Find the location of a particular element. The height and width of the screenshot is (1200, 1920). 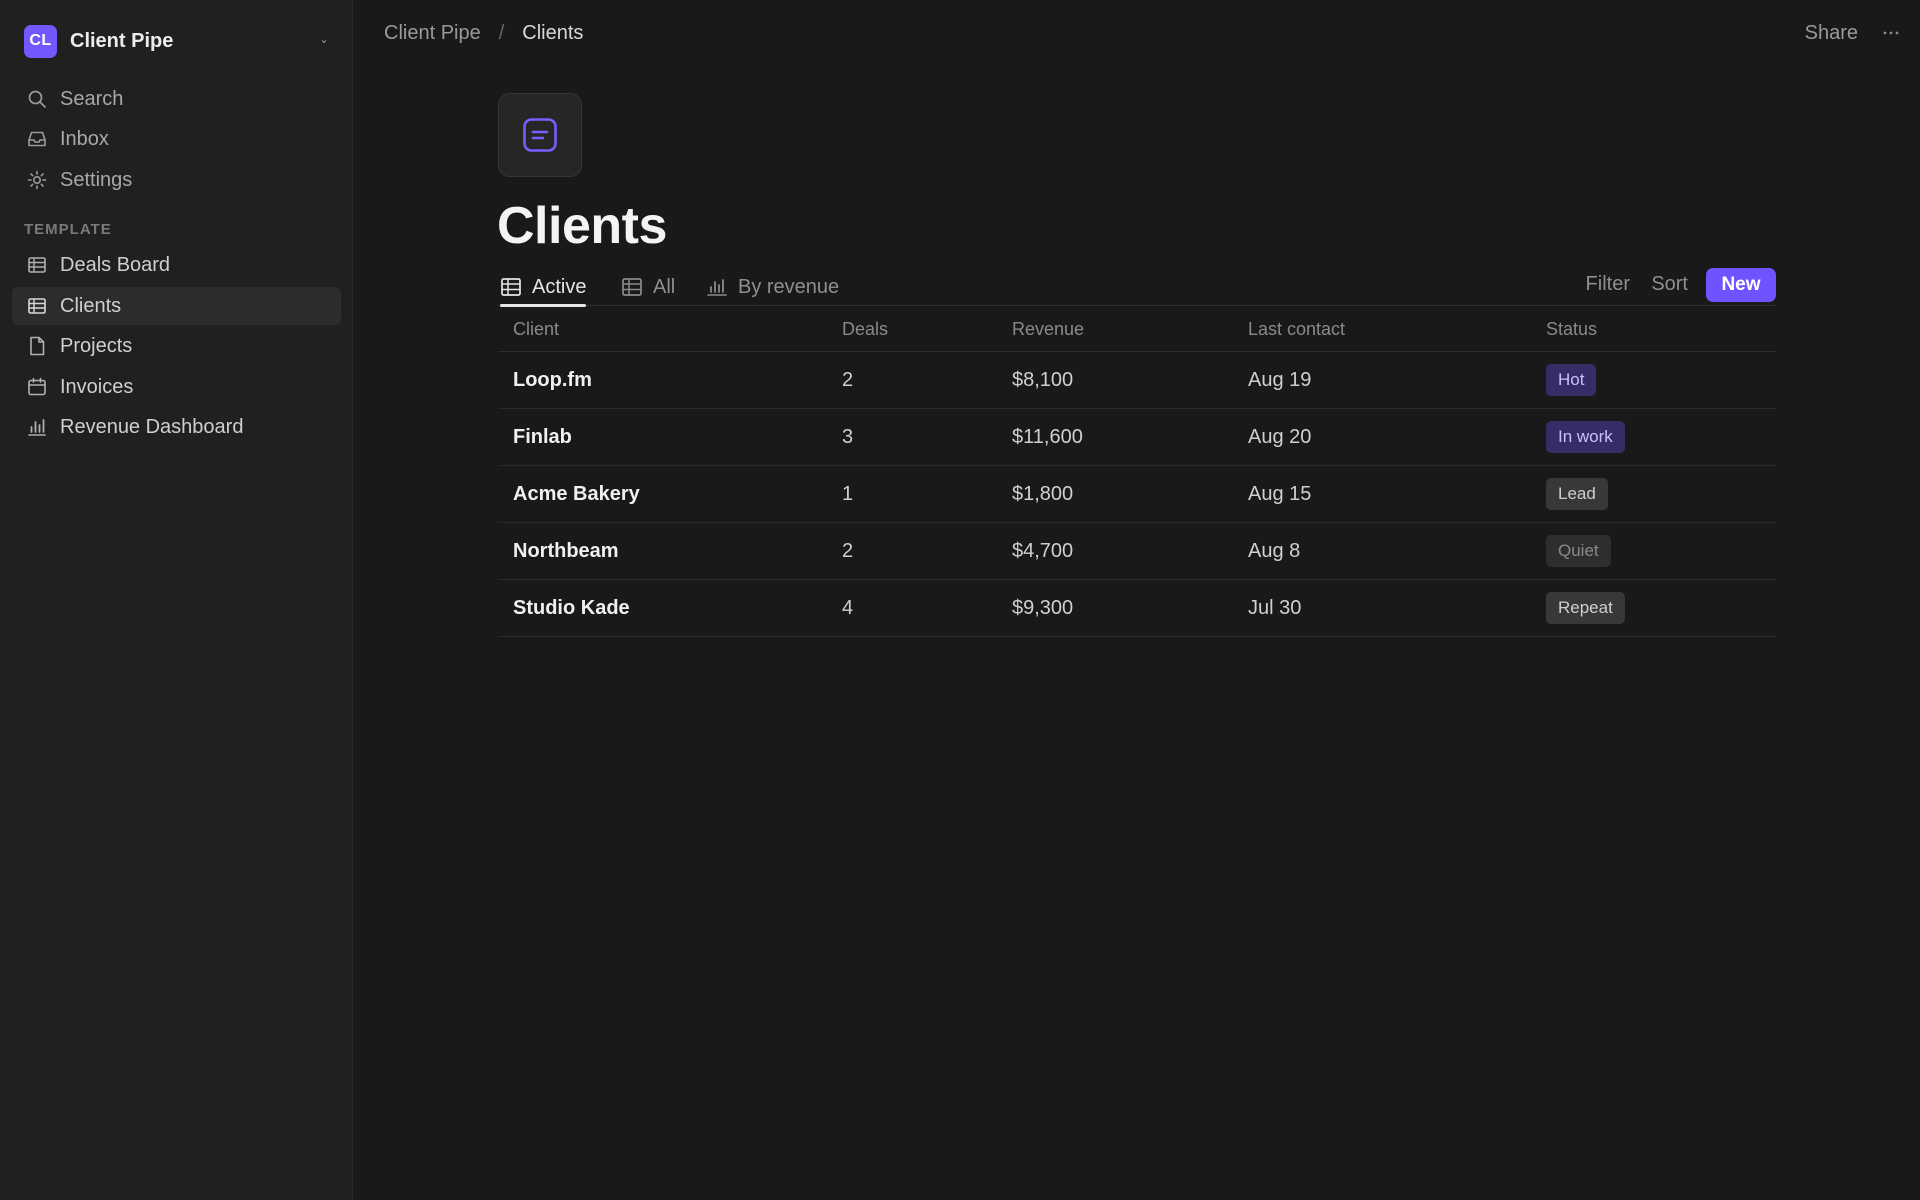

table-header: Client Deals Revenue Last contact Status is located at coordinates (1137, 329).